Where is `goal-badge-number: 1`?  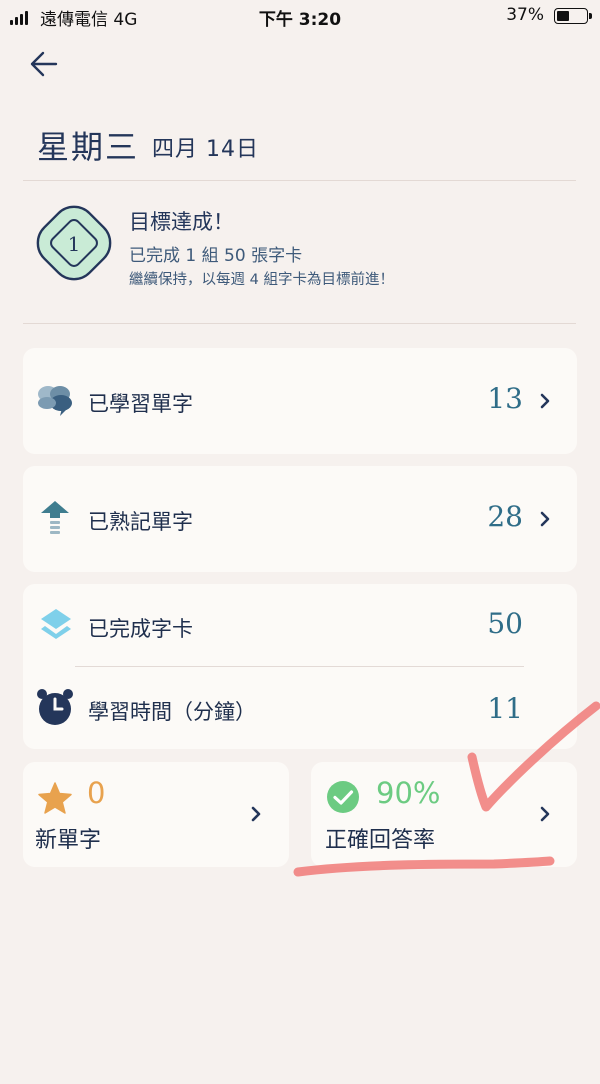
goal-badge-number: 1 is located at coordinates (74, 244).